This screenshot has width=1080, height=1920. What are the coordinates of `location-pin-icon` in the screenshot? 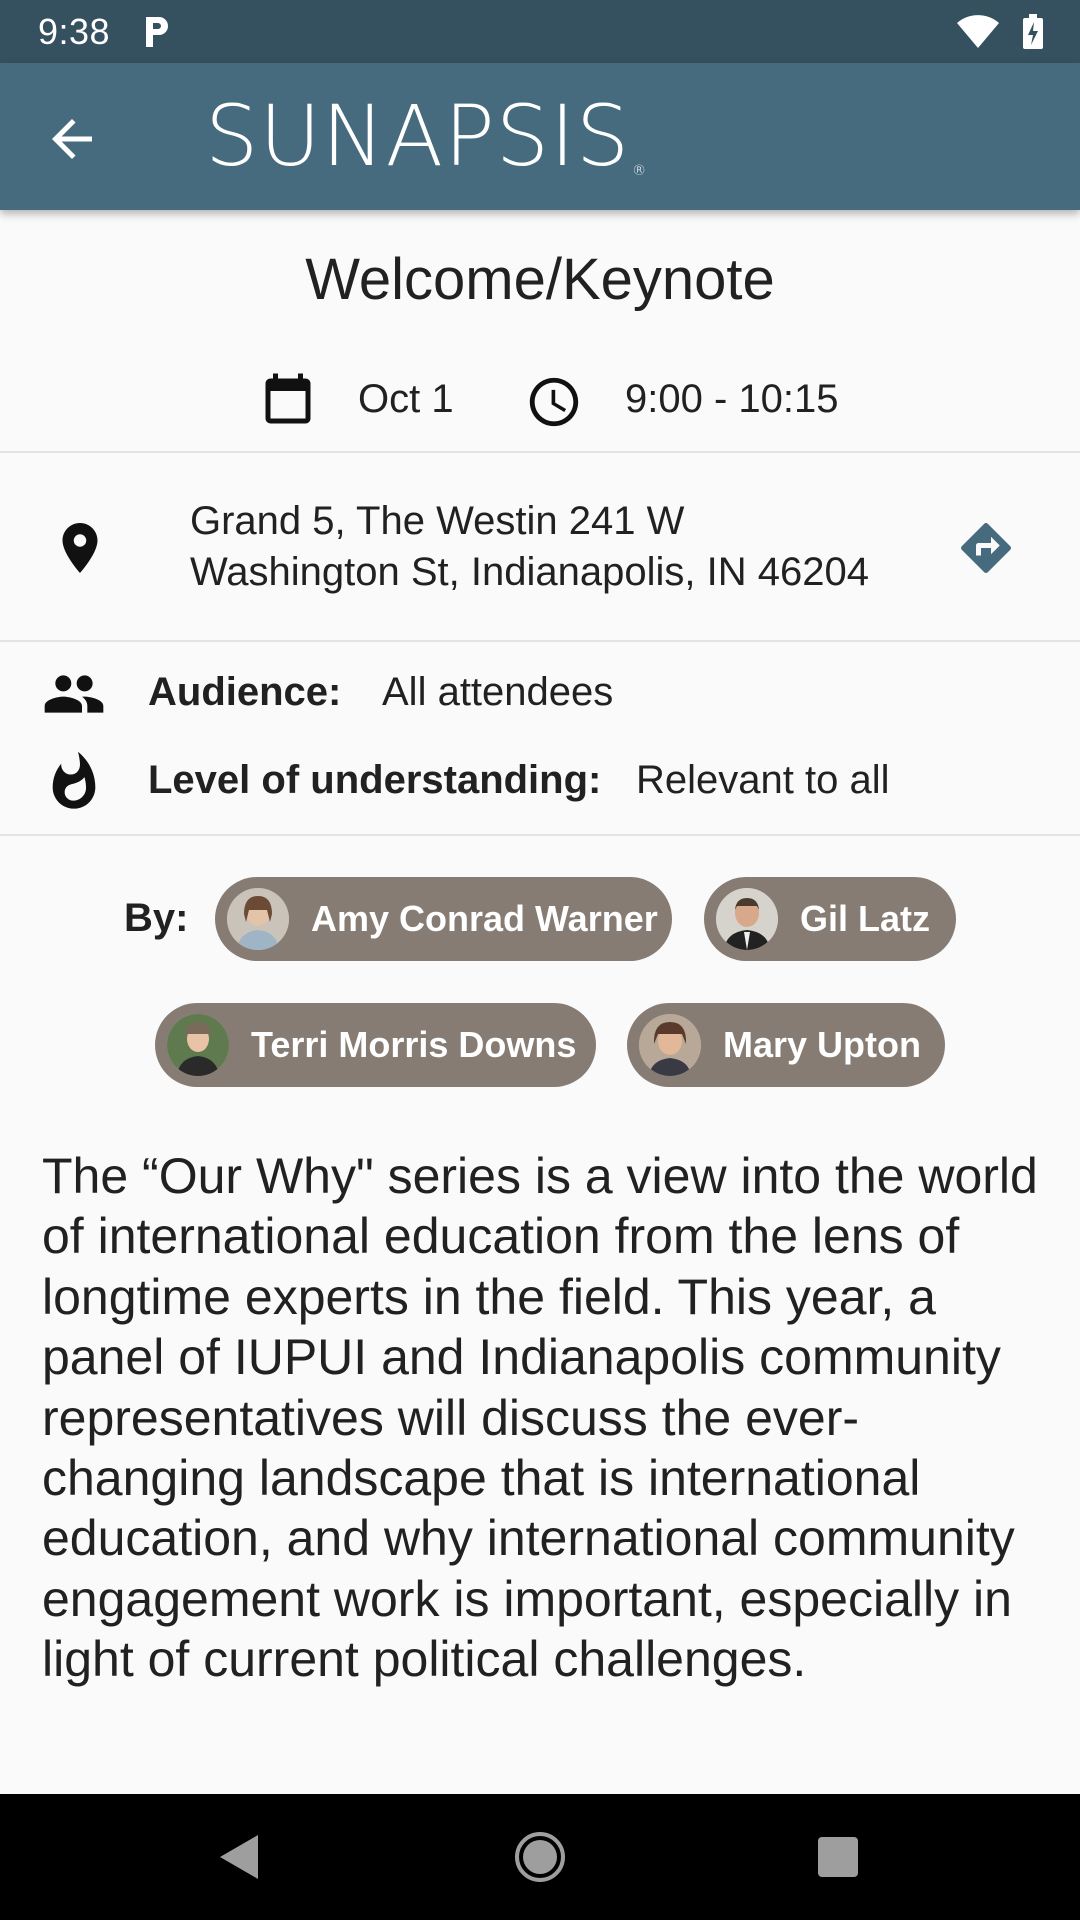 It's located at (80, 550).